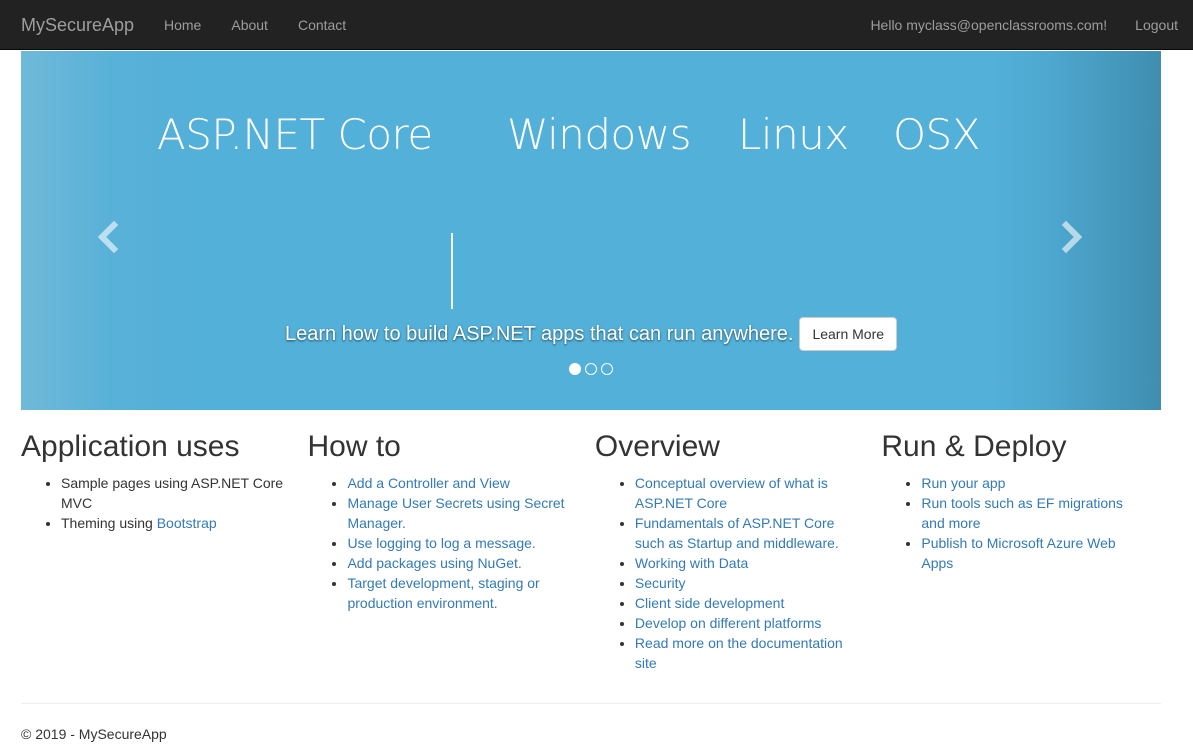  I want to click on carousel-indicators, so click(591, 369).